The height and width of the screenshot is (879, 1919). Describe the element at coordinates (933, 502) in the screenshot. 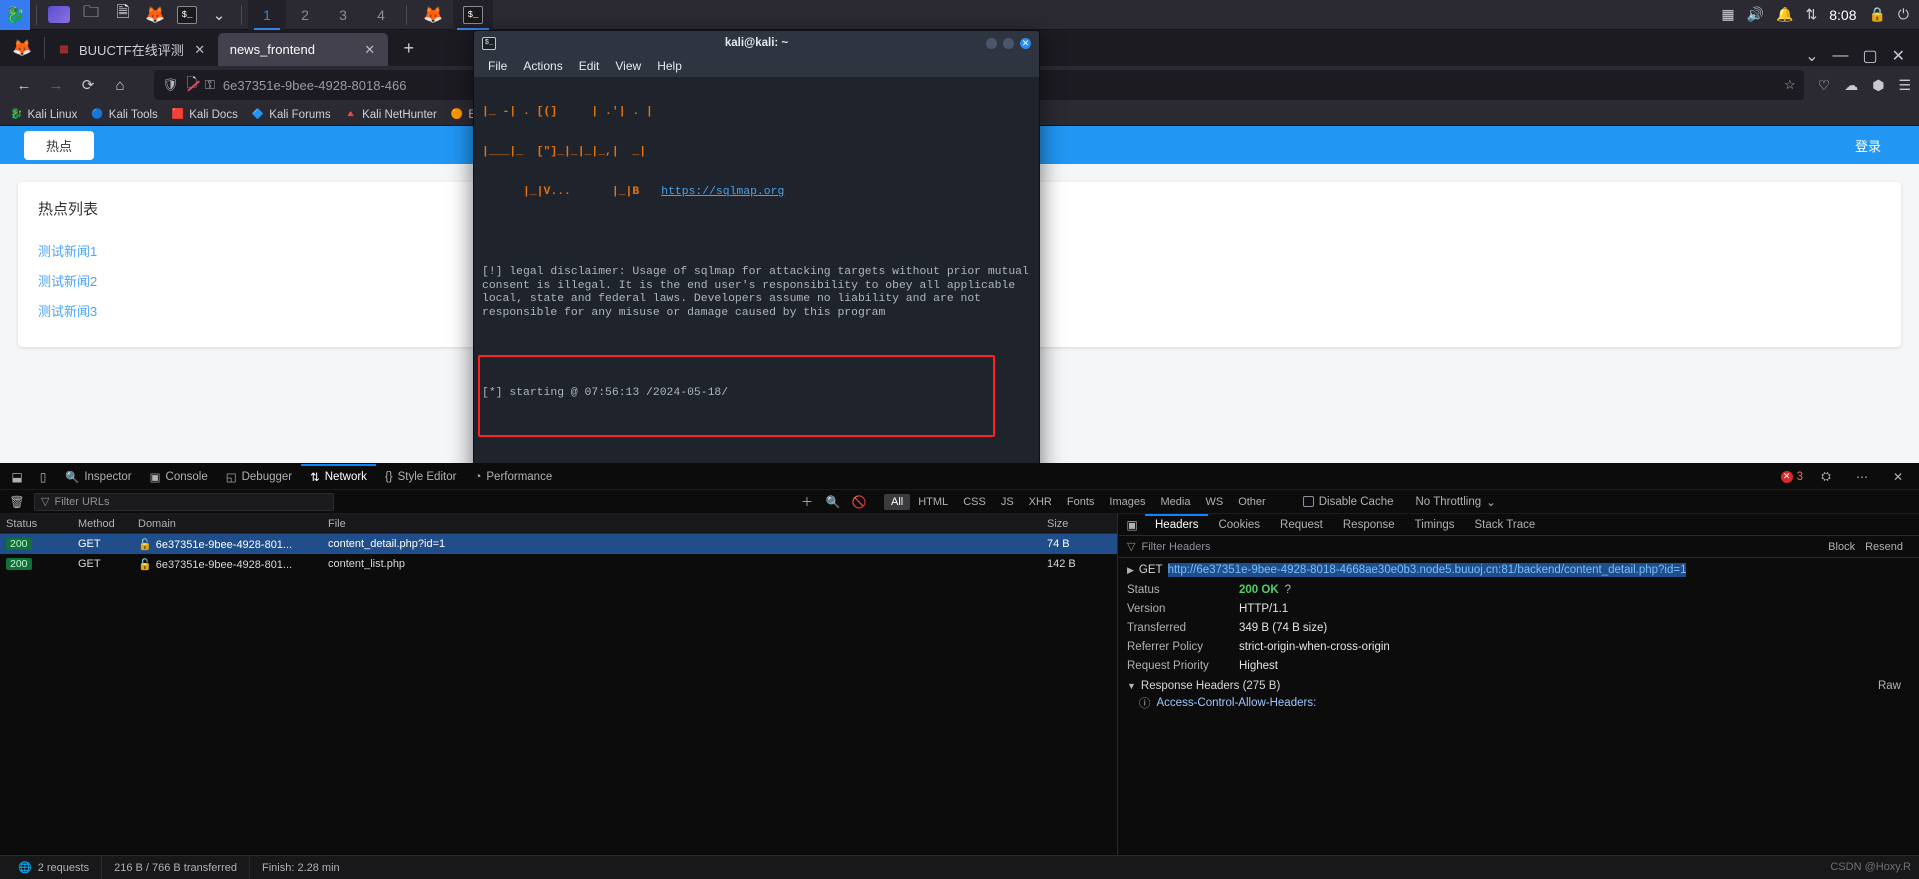

I see `pill-html: HTML` at that location.